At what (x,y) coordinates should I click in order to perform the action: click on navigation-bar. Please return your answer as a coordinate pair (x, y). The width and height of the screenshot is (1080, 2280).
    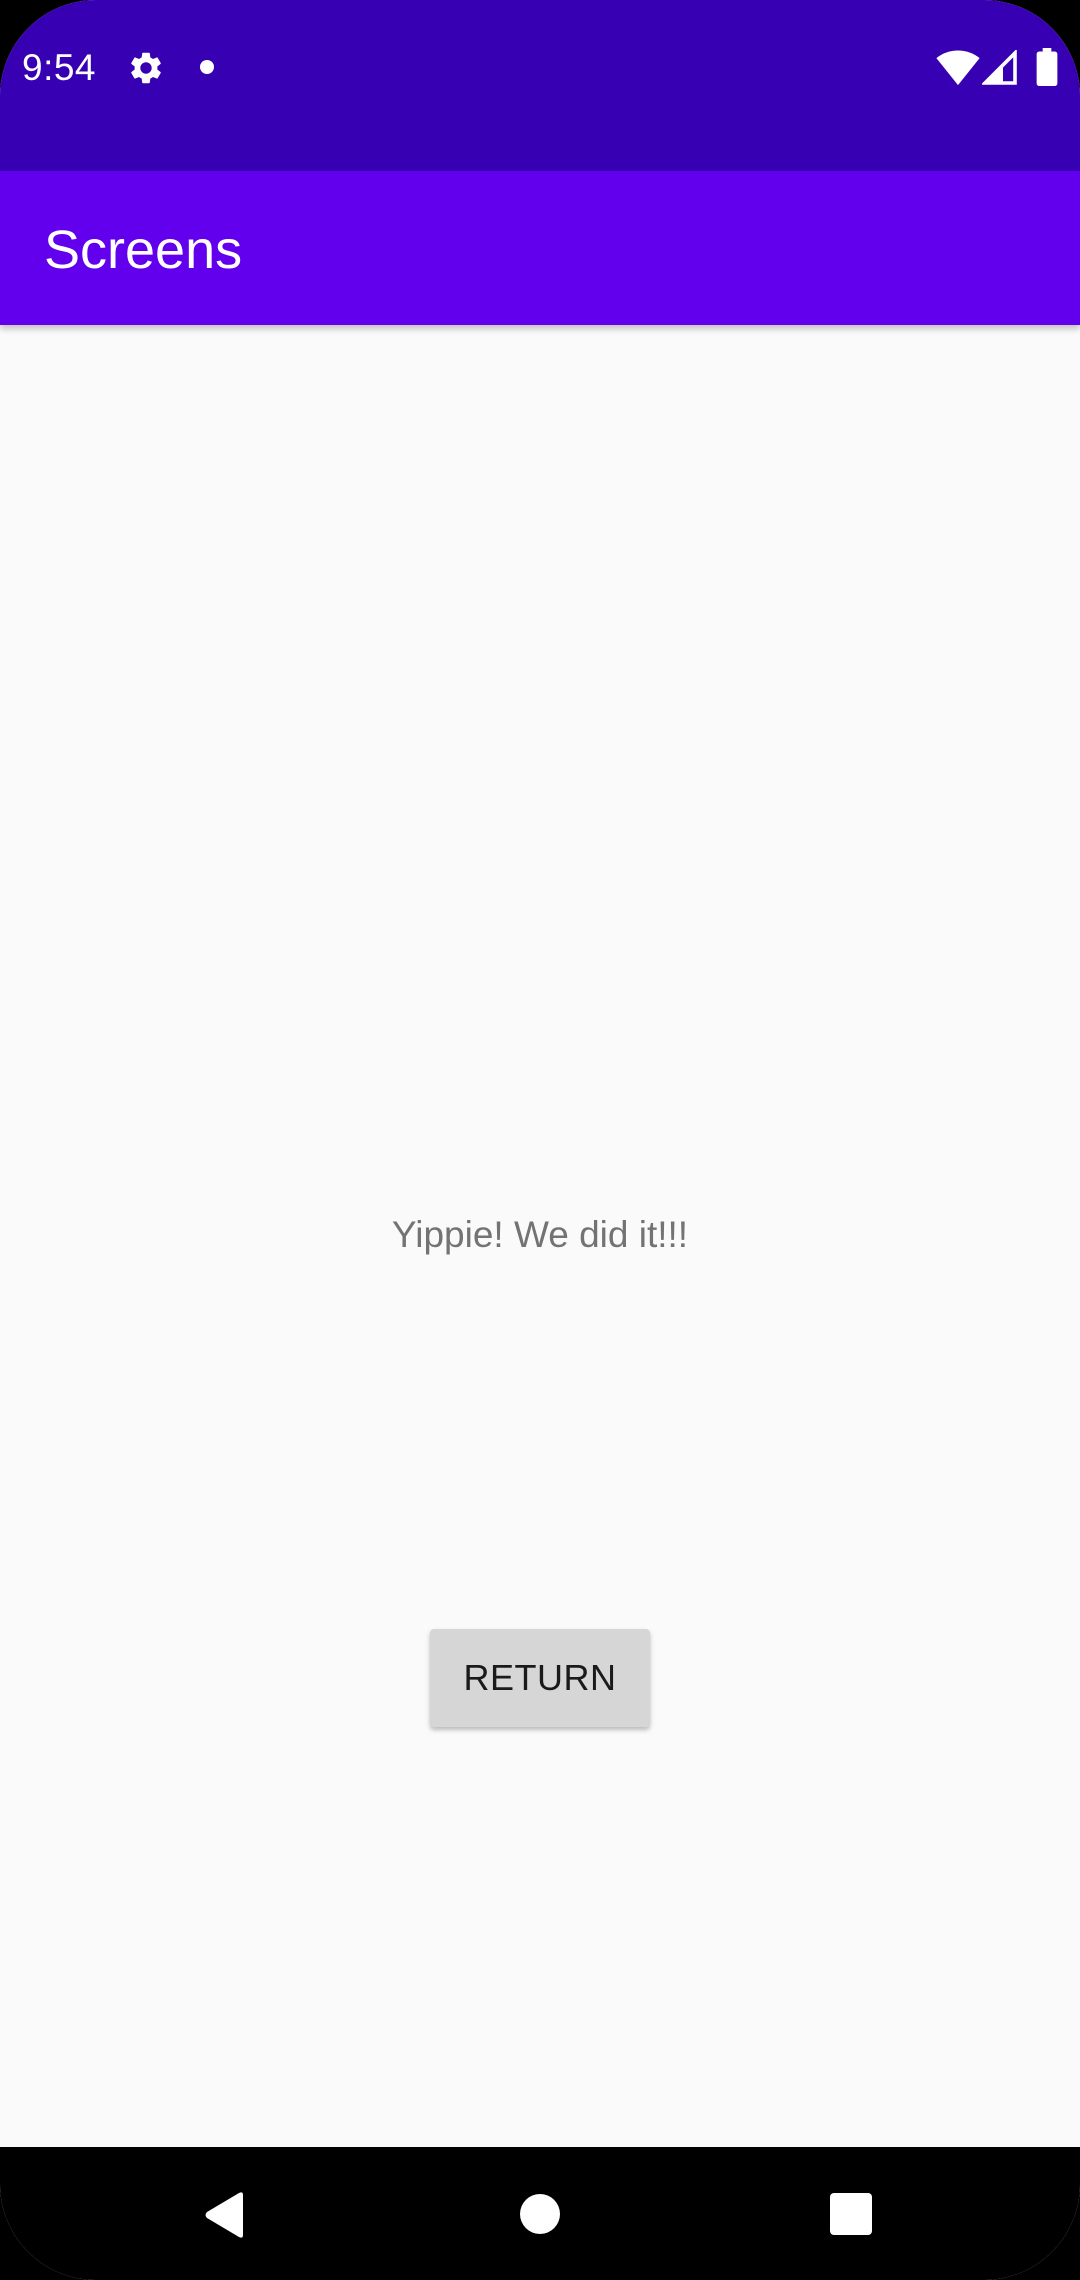
    Looking at the image, I should click on (540, 2213).